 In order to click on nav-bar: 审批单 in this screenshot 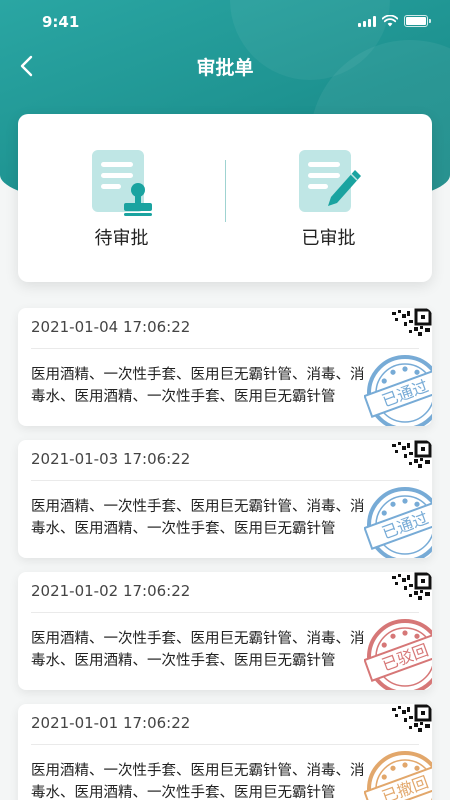, I will do `click(225, 66)`.